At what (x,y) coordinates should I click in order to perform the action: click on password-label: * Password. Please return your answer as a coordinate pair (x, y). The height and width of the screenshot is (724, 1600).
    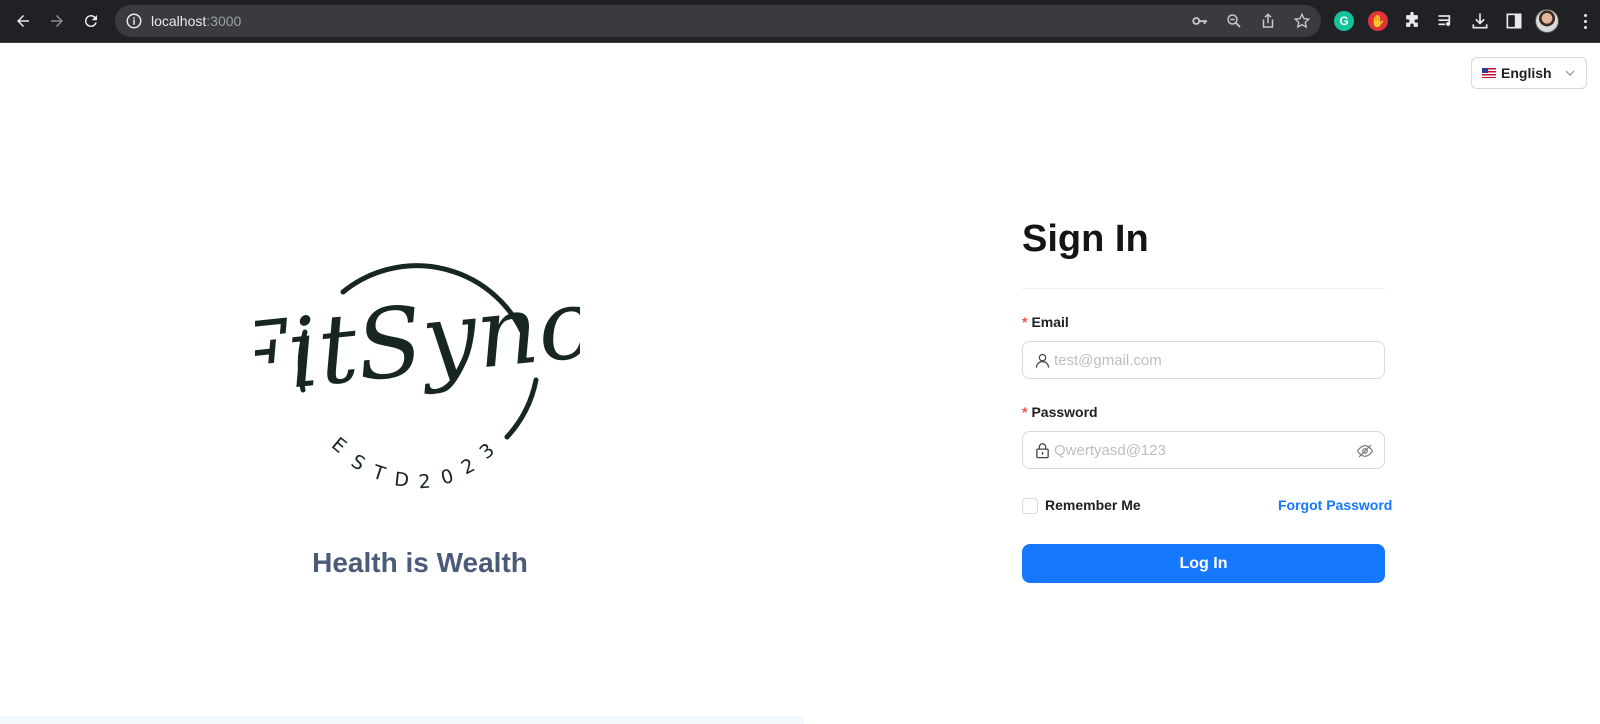
    Looking at the image, I should click on (1060, 412).